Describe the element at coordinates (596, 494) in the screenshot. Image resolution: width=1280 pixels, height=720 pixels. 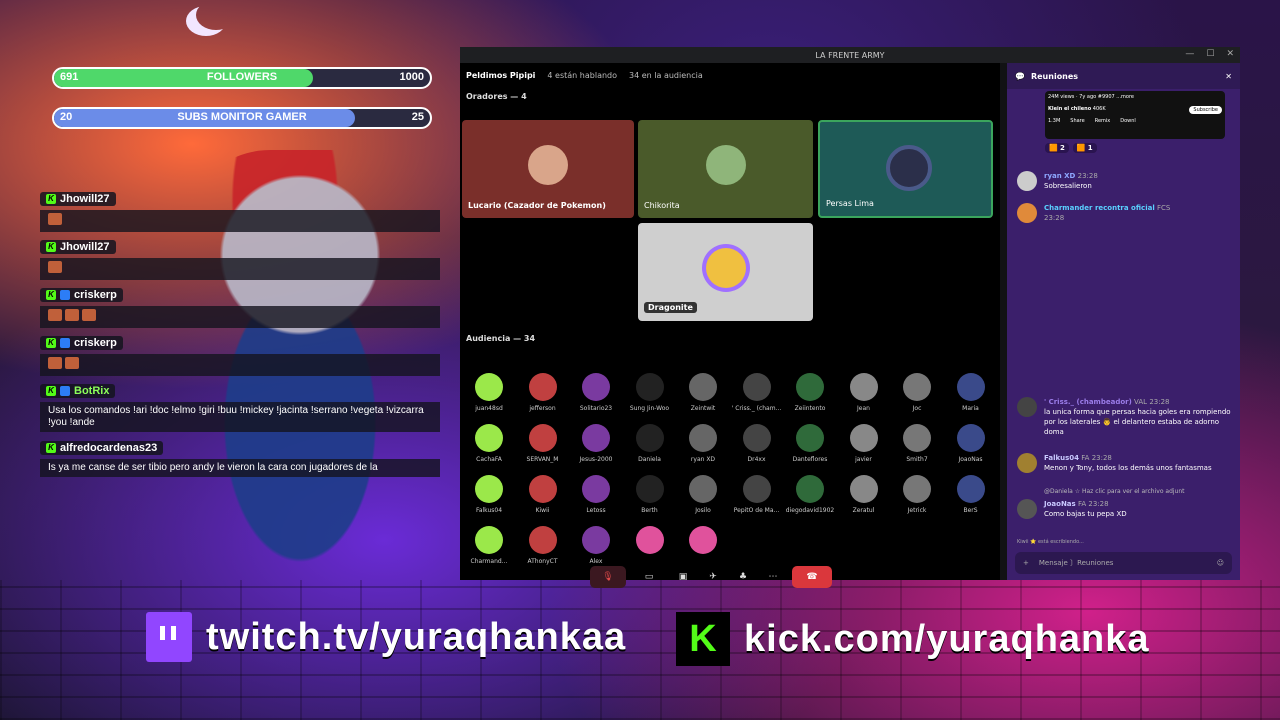
I see `audience-member: Letoss` at that location.